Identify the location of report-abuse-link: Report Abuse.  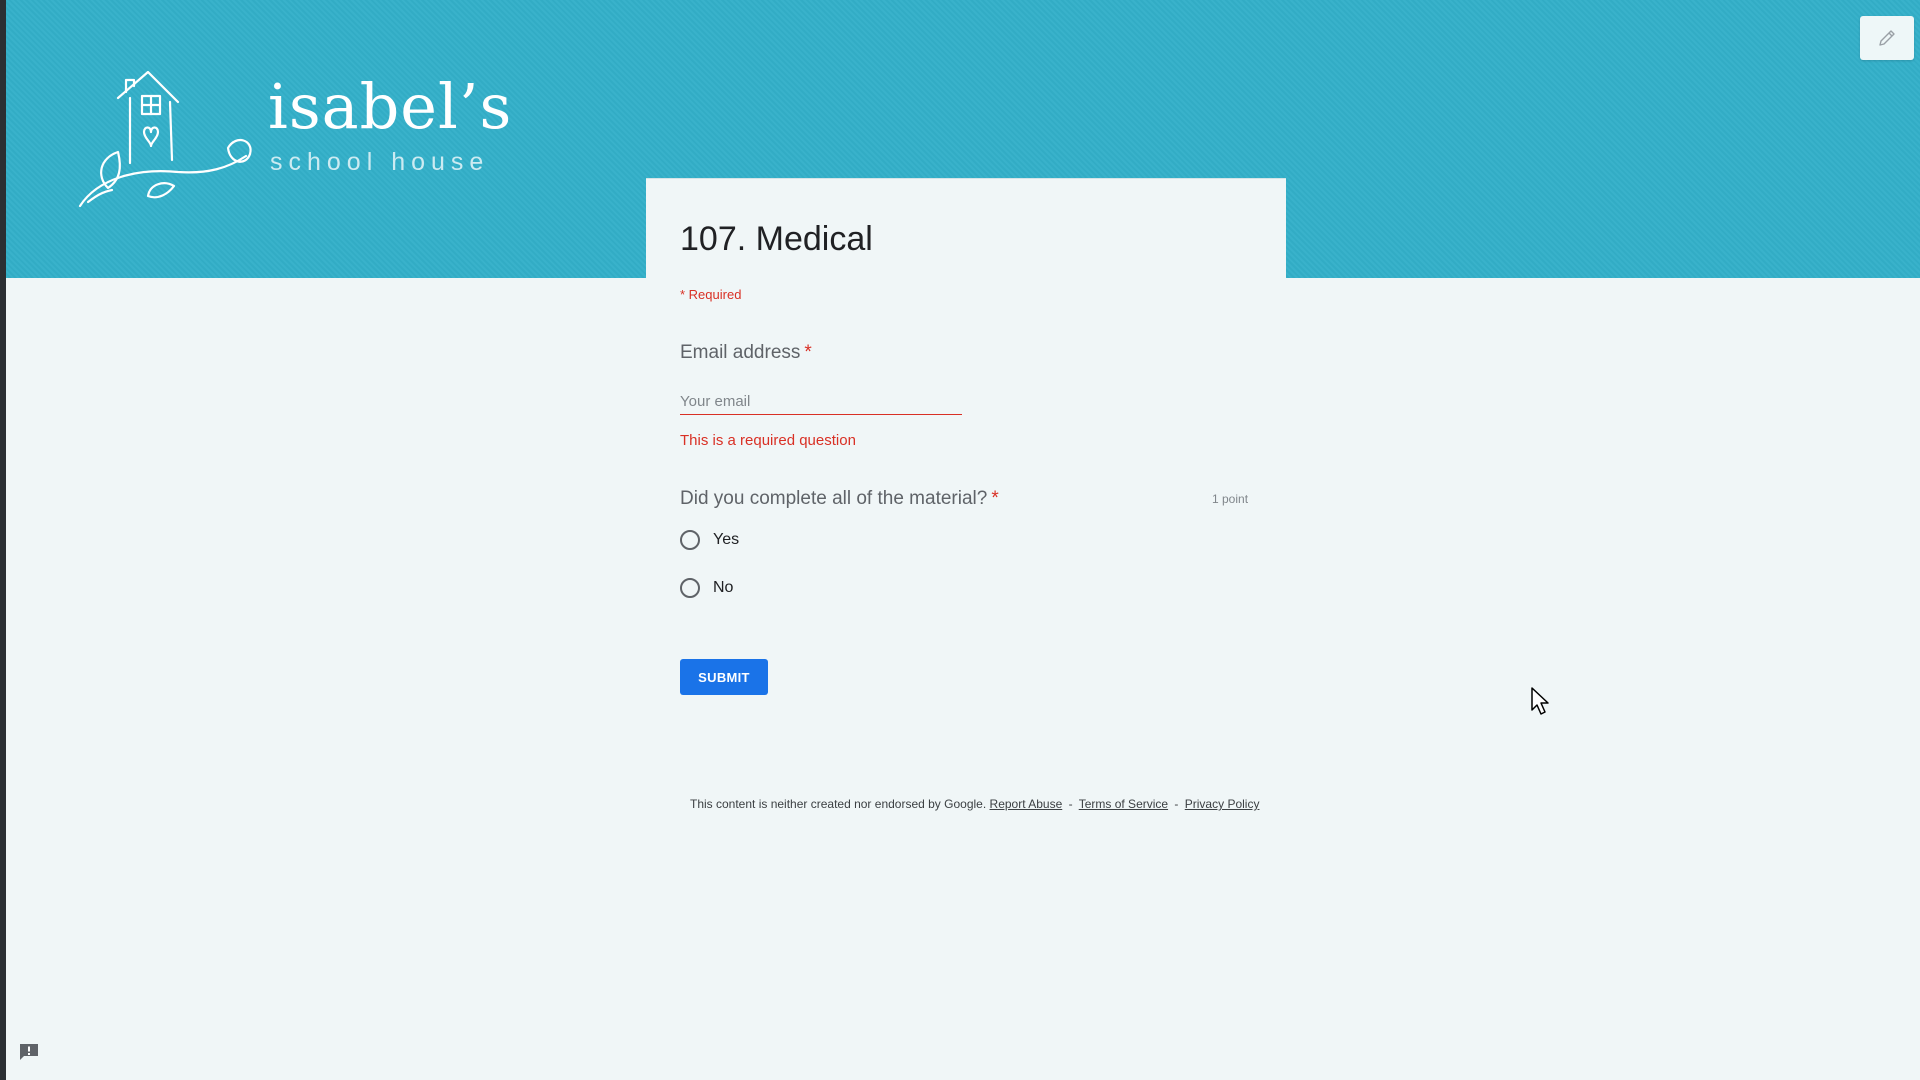
(1026, 804).